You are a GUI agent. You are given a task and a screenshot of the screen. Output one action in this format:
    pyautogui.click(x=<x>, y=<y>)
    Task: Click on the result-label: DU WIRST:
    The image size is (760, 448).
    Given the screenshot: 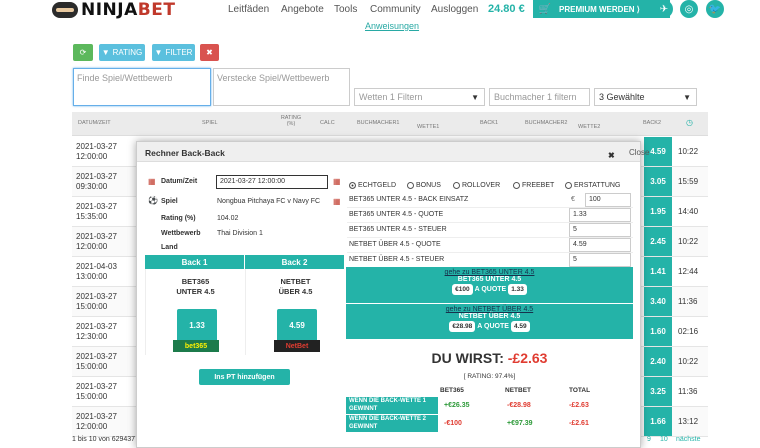 What is the action you would take?
    pyautogui.click(x=467, y=358)
    